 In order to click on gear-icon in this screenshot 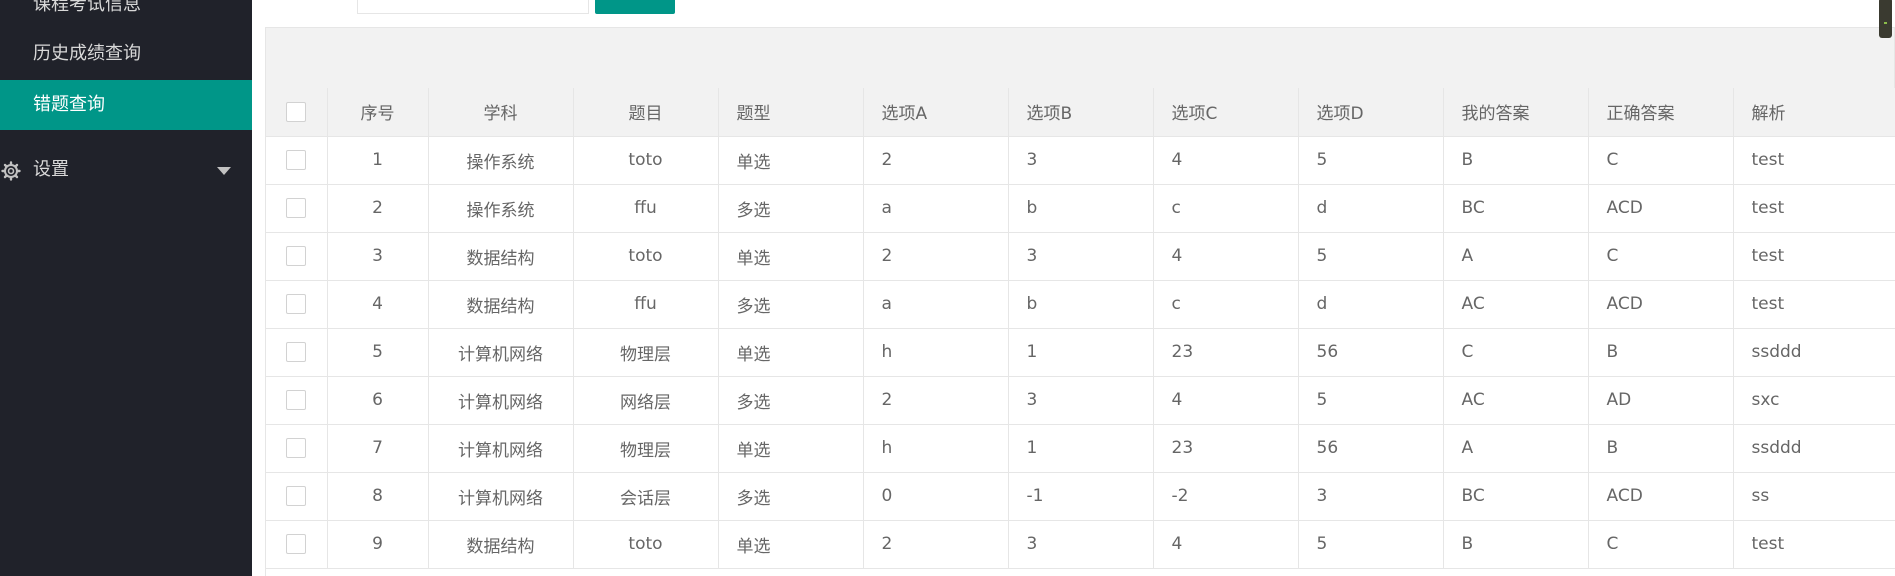, I will do `click(11, 171)`.